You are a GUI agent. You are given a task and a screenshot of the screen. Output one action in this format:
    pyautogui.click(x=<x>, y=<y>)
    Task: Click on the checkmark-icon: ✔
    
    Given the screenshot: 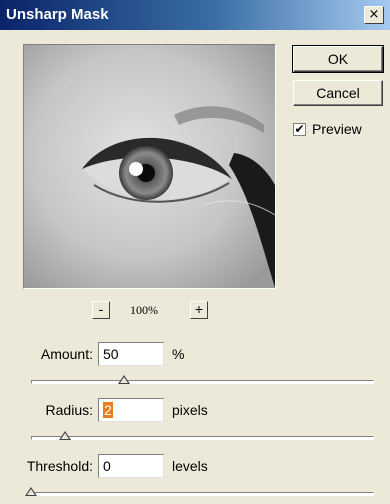 What is the action you would take?
    pyautogui.click(x=299, y=129)
    